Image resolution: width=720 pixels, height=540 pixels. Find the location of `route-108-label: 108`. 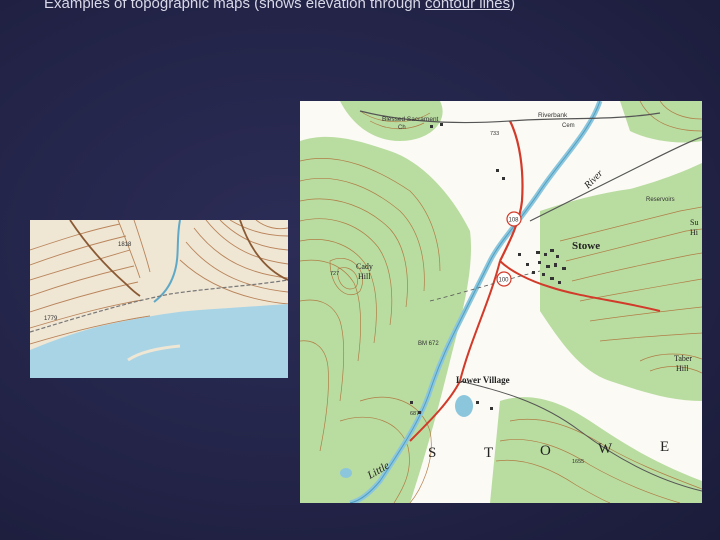

route-108-label: 108 is located at coordinates (514, 221).